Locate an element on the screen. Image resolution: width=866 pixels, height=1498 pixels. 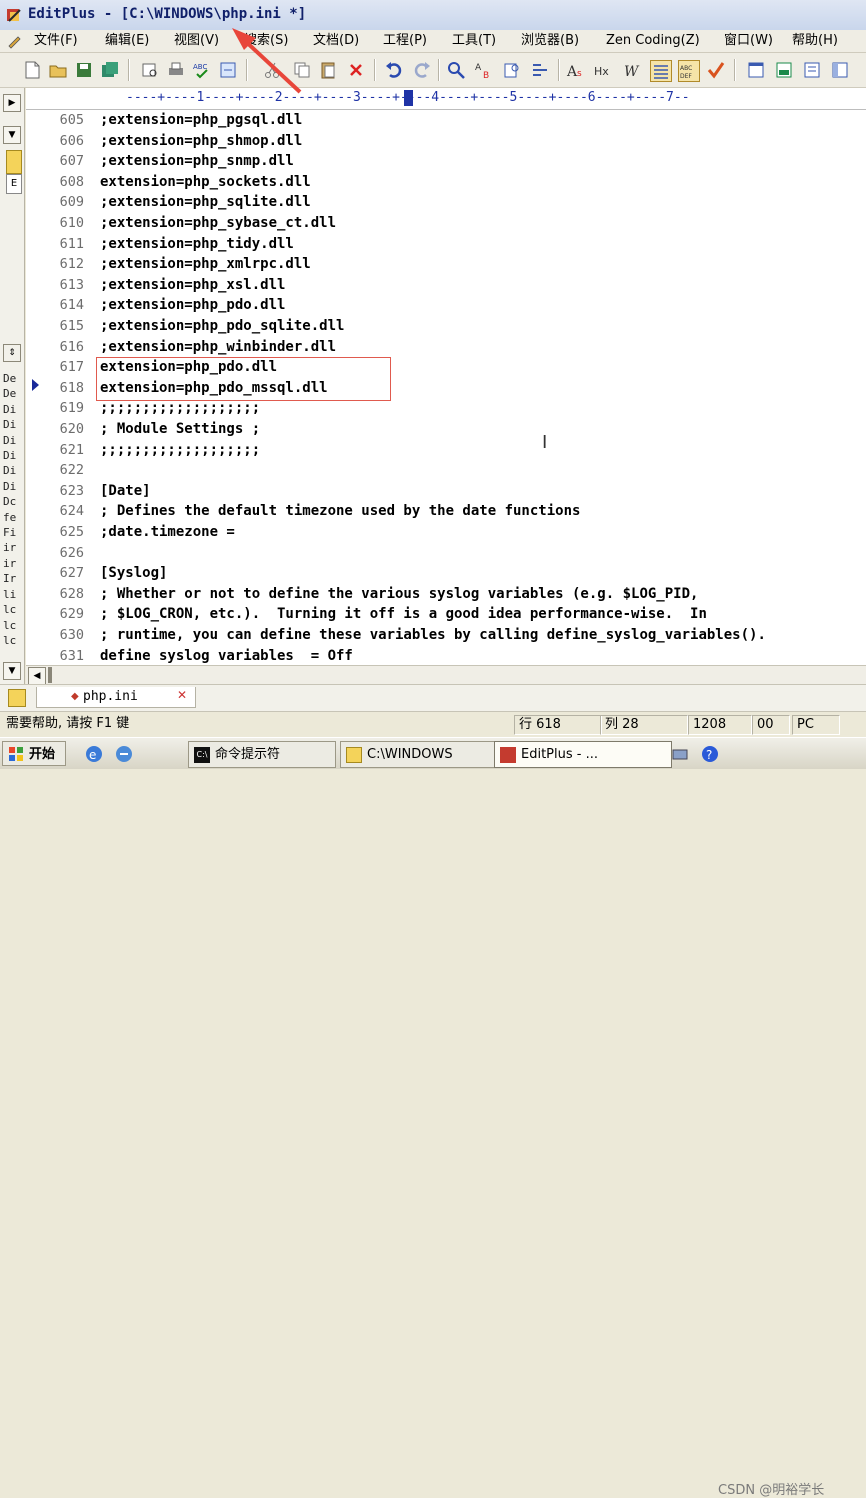
file-list-item: li is located at coordinates (13, 594).